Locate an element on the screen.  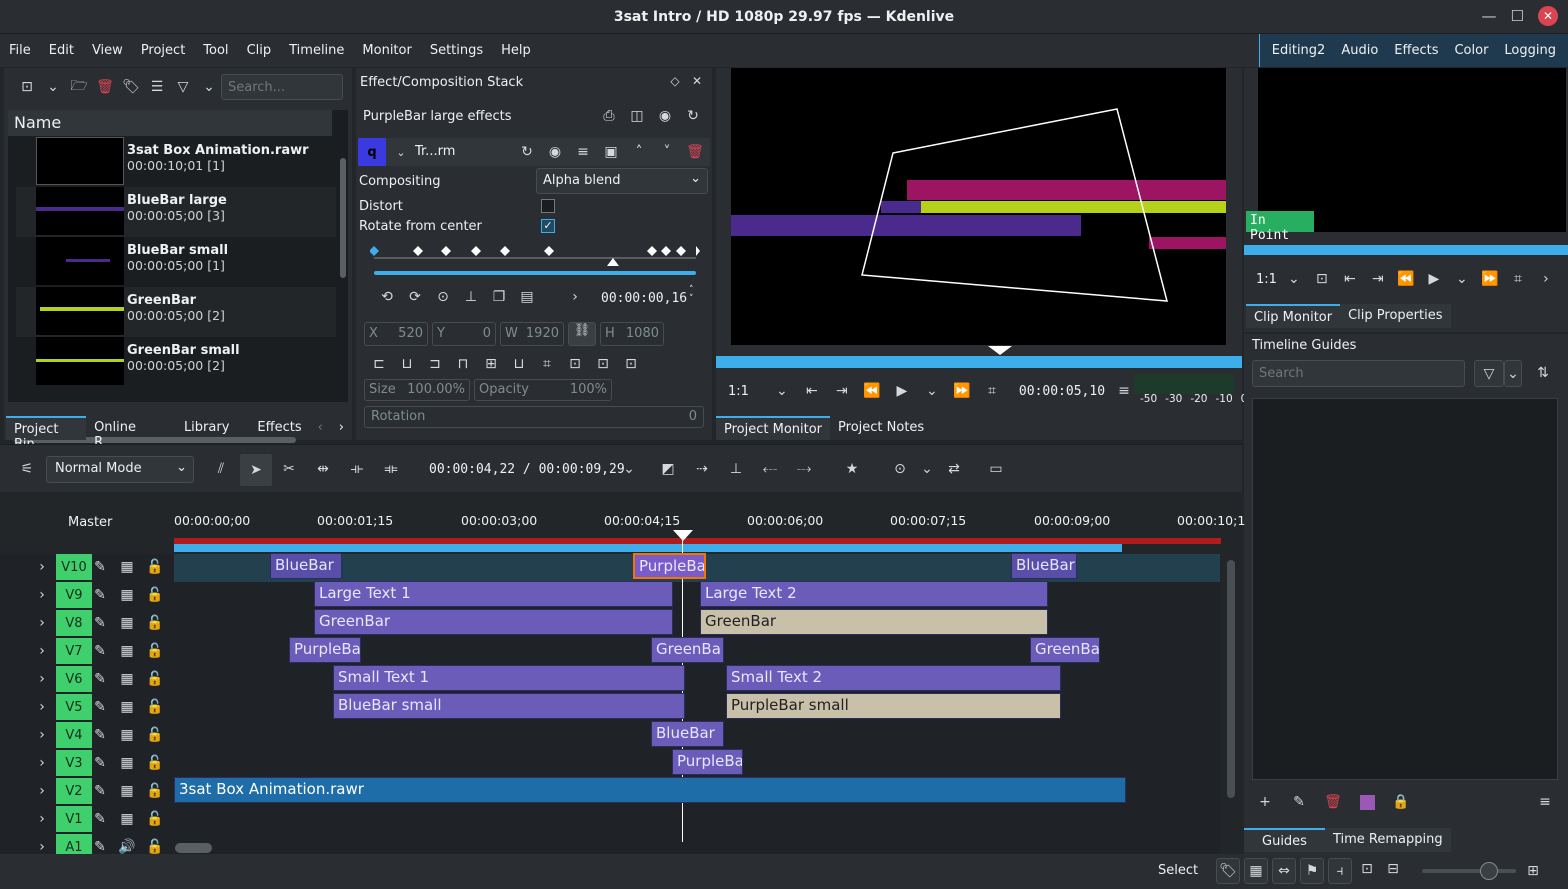
menu-settings: Settings is located at coordinates (456, 50).